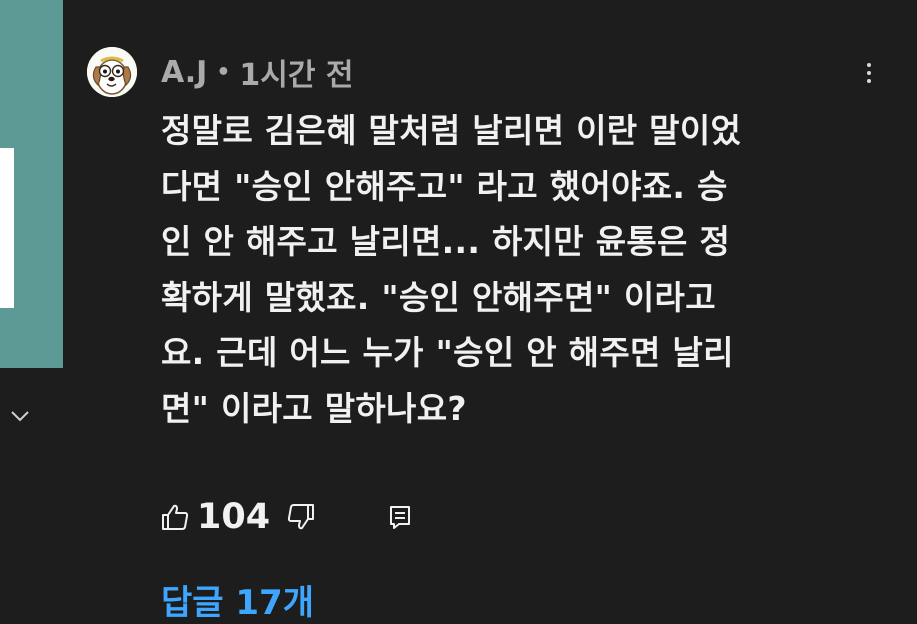 This screenshot has height=624, width=917. I want to click on thumb-down-icon, so click(300, 517).